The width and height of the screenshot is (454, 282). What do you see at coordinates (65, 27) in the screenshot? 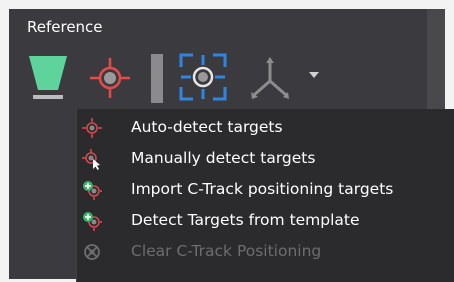
I see `ribbon-title: Reference` at bounding box center [65, 27].